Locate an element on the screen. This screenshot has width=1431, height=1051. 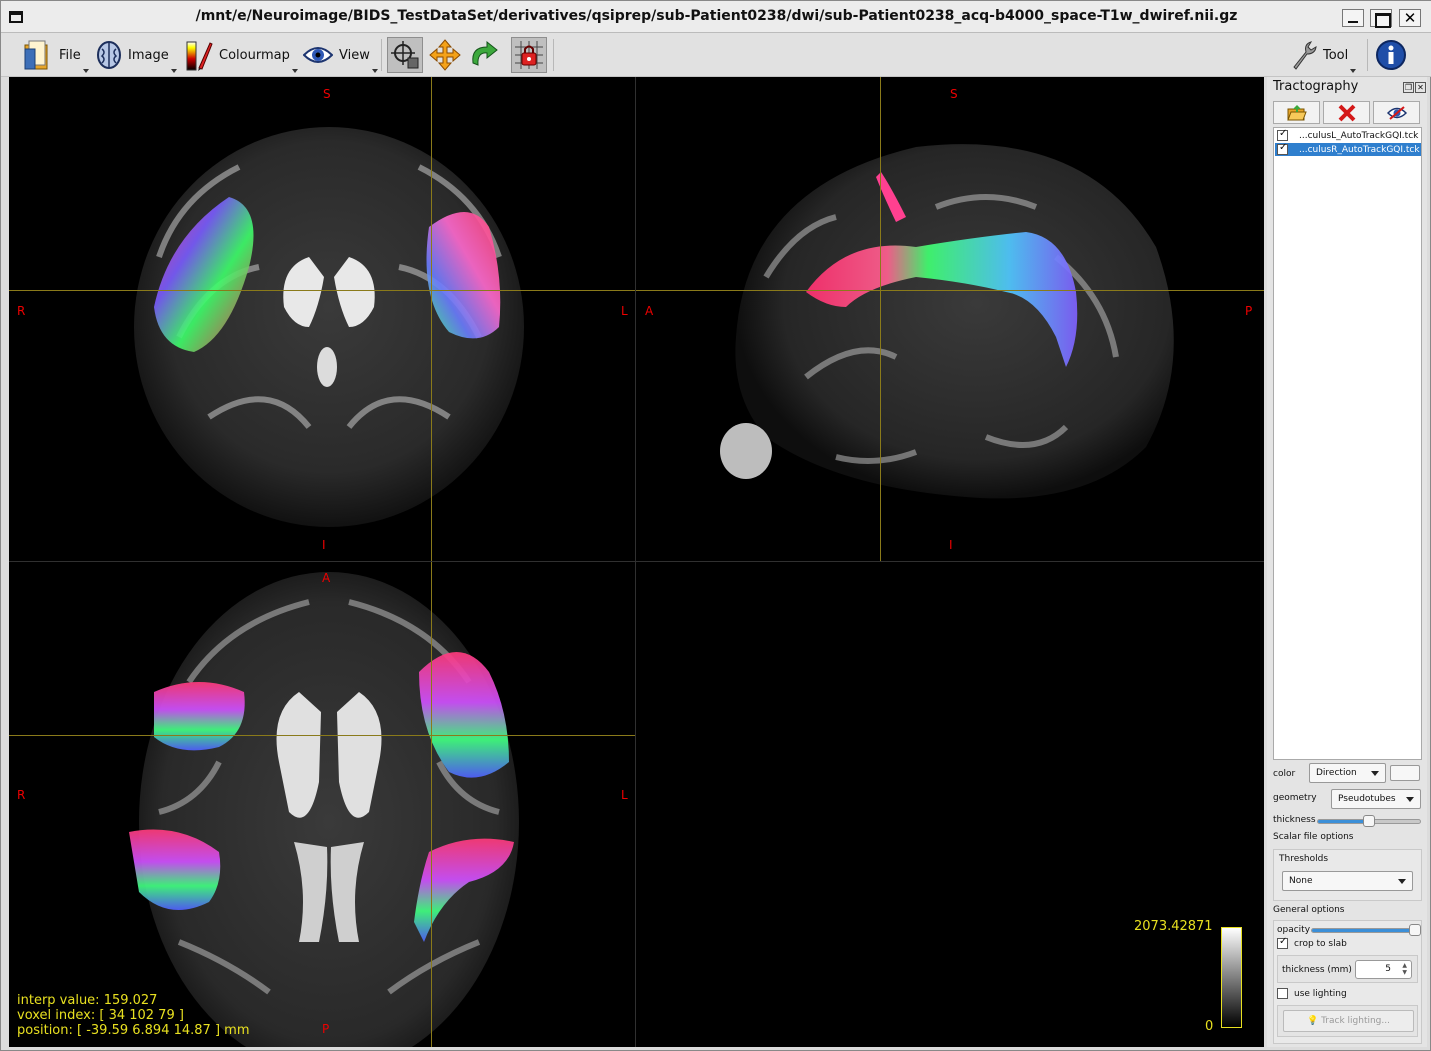
info-button is located at coordinates (1391, 55).